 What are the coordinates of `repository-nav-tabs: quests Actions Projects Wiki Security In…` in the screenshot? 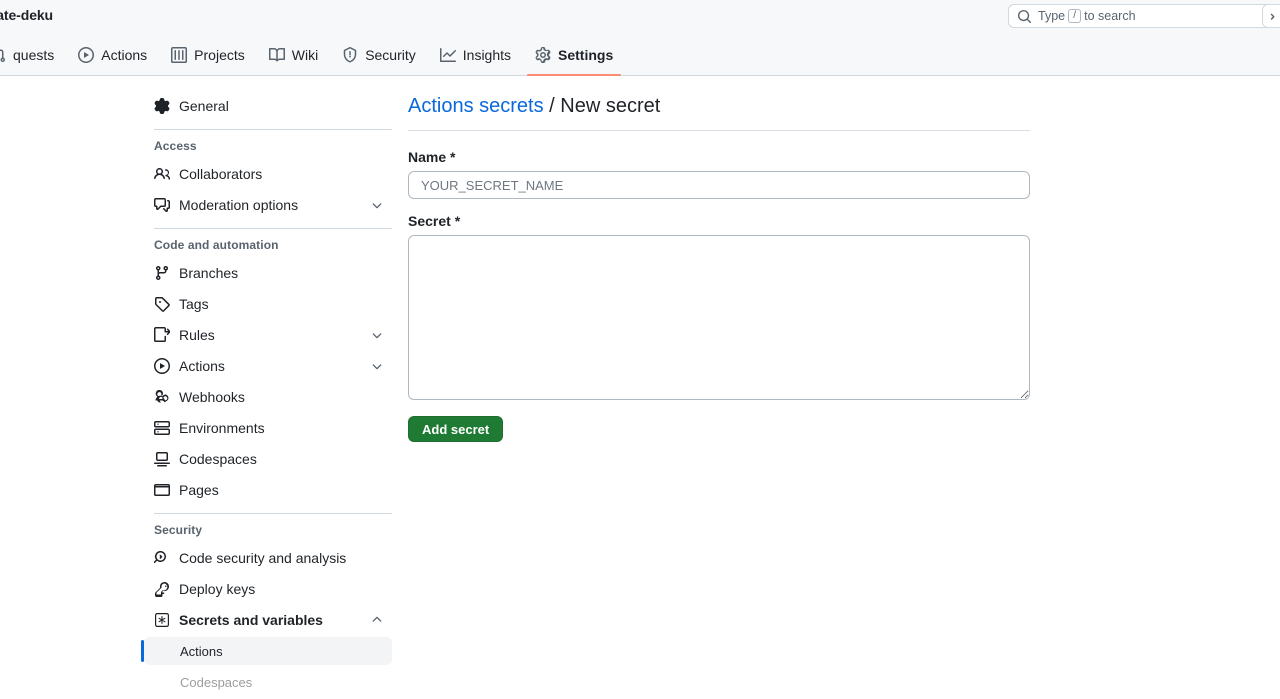 It's located at (314, 58).